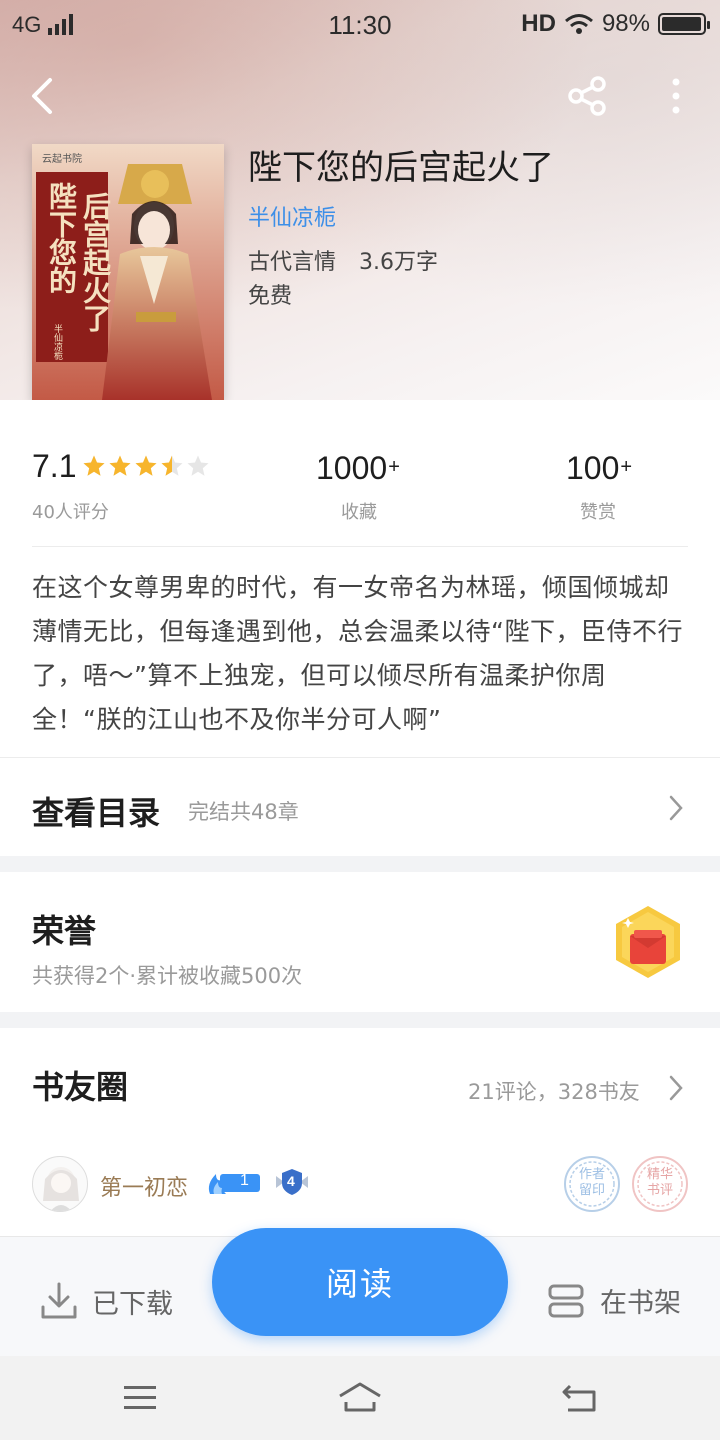  I want to click on download-icon, so click(59, 1300).